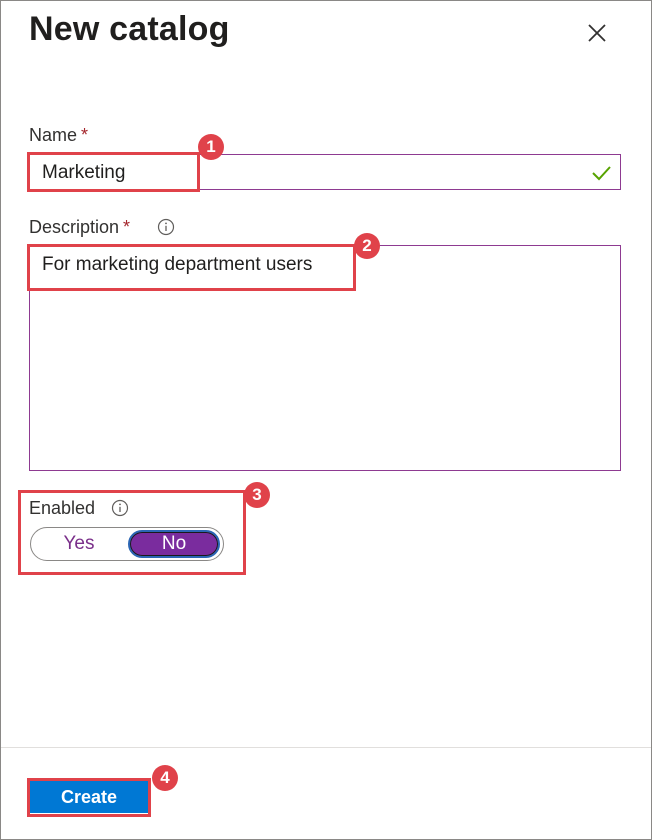 This screenshot has width=652, height=840. Describe the element at coordinates (166, 227) in the screenshot. I see `info-icon` at that location.